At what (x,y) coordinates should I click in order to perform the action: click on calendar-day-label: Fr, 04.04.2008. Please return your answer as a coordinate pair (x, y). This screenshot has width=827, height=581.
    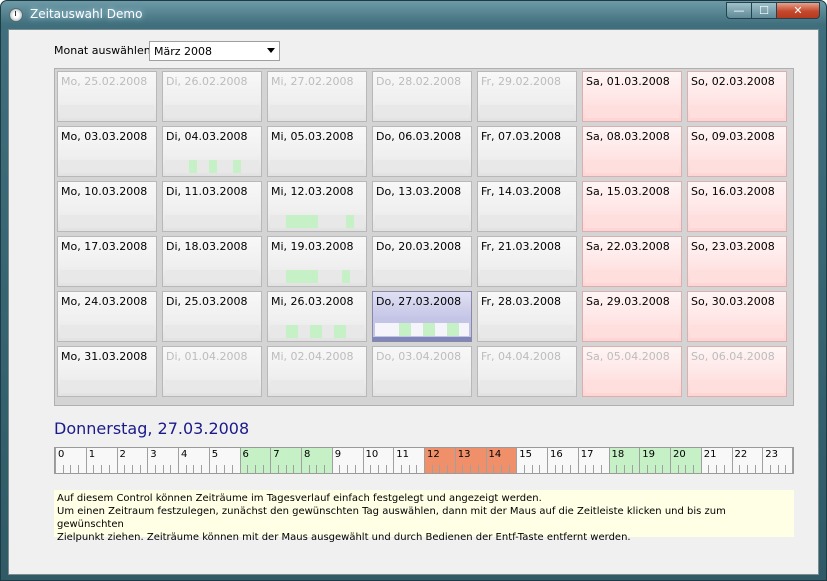
    Looking at the image, I should click on (521, 356).